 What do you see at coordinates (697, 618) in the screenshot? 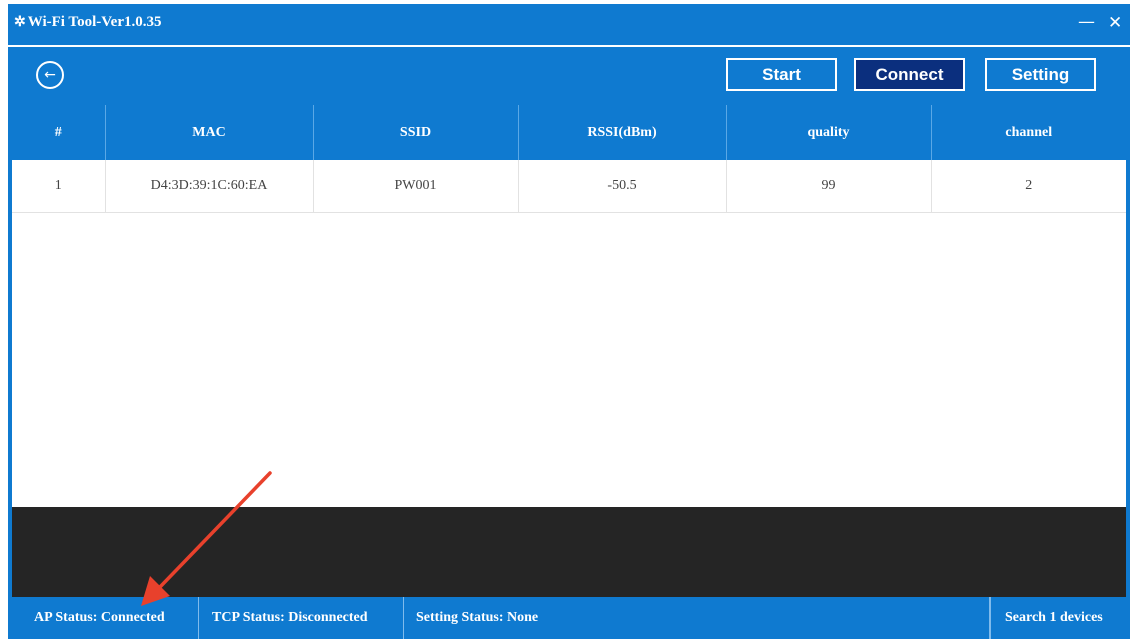
I see `setting-status: Setting Status: None` at bounding box center [697, 618].